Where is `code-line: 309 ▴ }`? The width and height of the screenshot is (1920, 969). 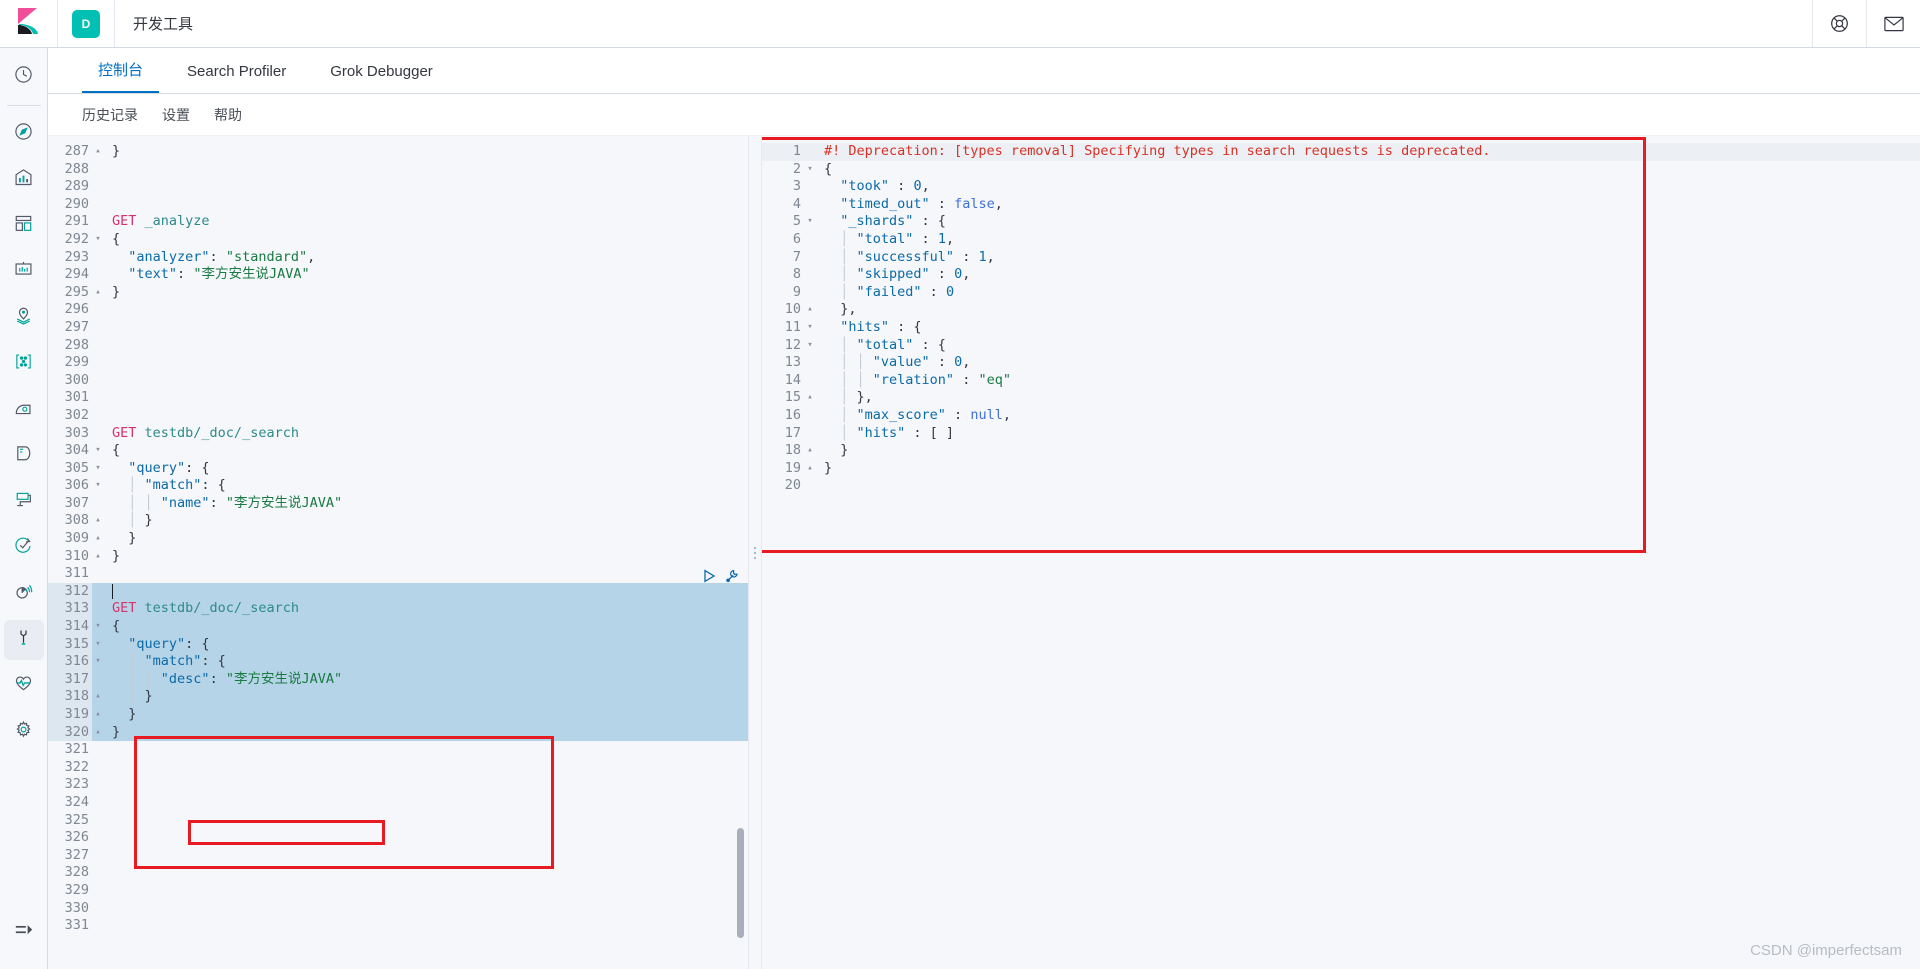
code-line: 309 ▴ } is located at coordinates (398, 539).